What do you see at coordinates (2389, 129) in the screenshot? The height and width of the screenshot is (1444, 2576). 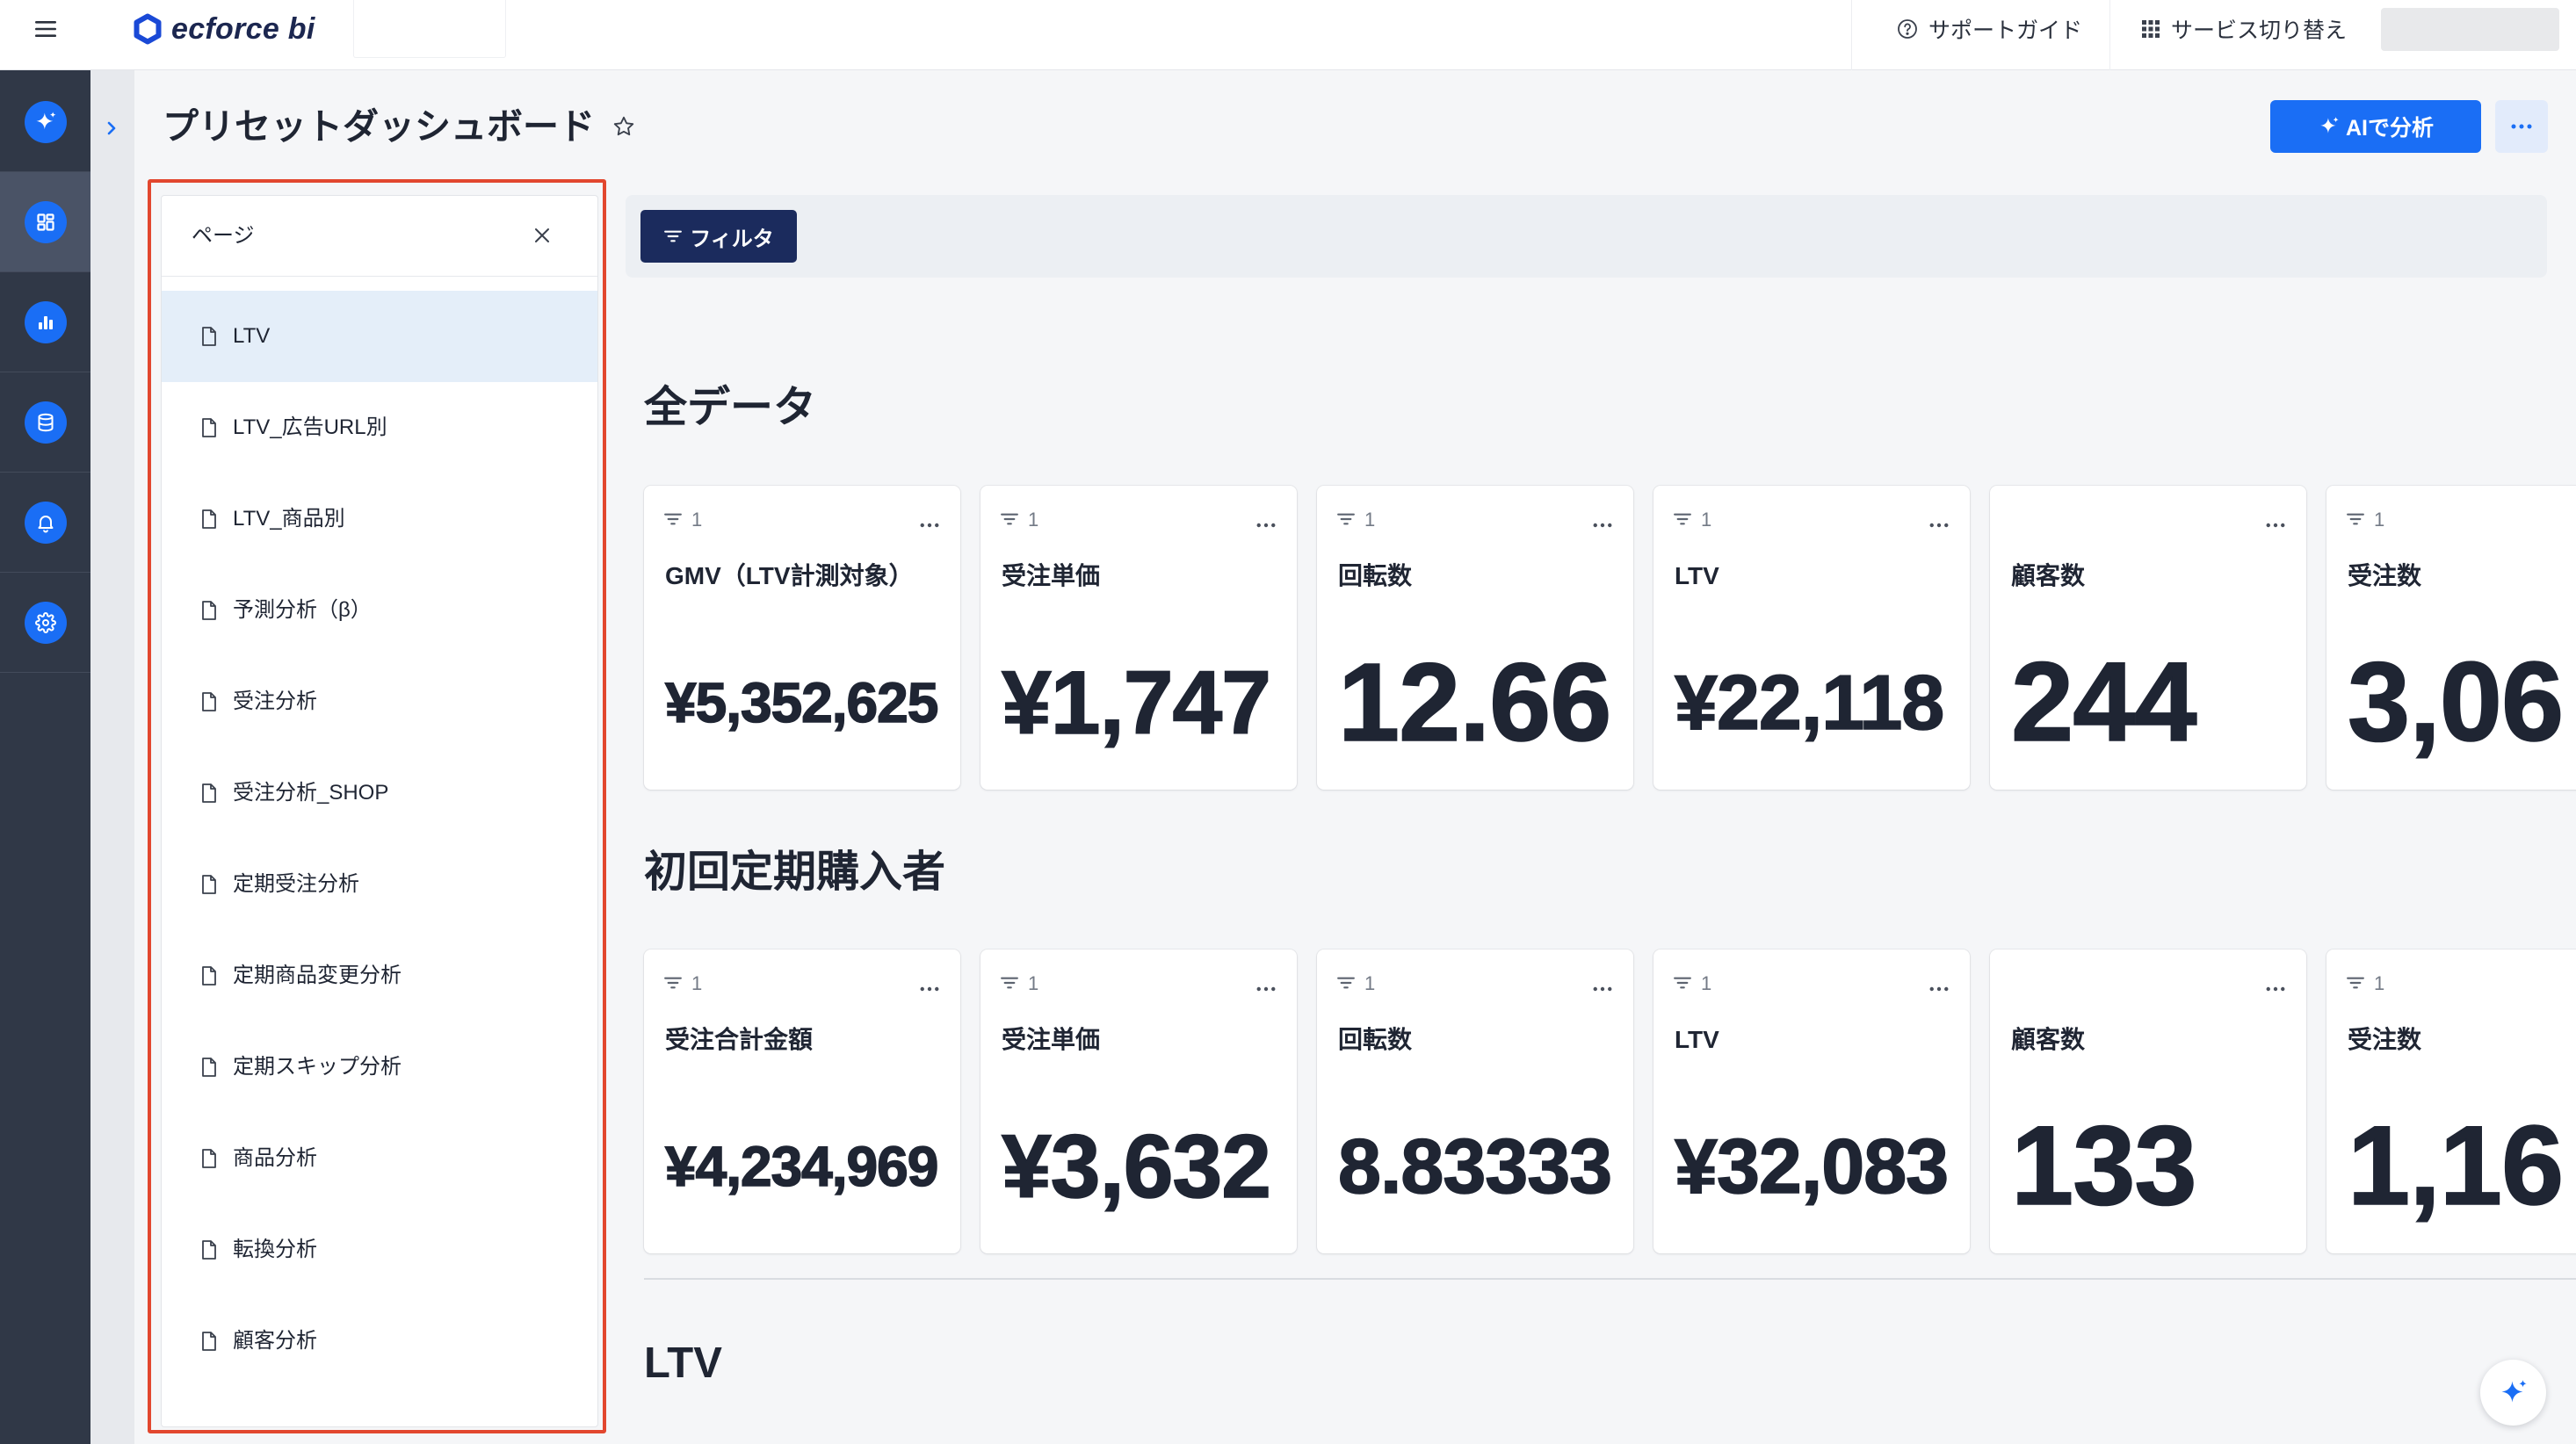 I see `ai-analyze-button-label: AIで分析` at bounding box center [2389, 129].